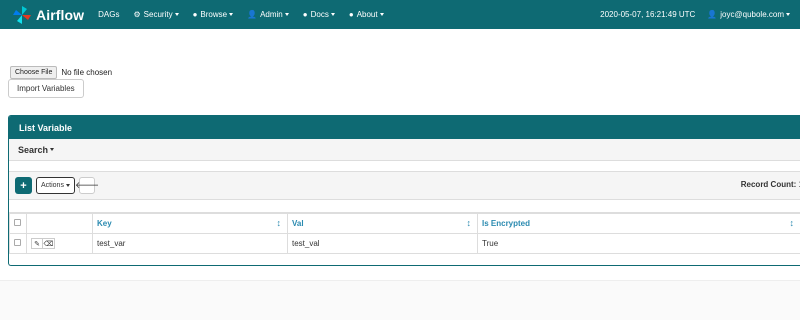  I want to click on cell-key: test_var, so click(190, 243).